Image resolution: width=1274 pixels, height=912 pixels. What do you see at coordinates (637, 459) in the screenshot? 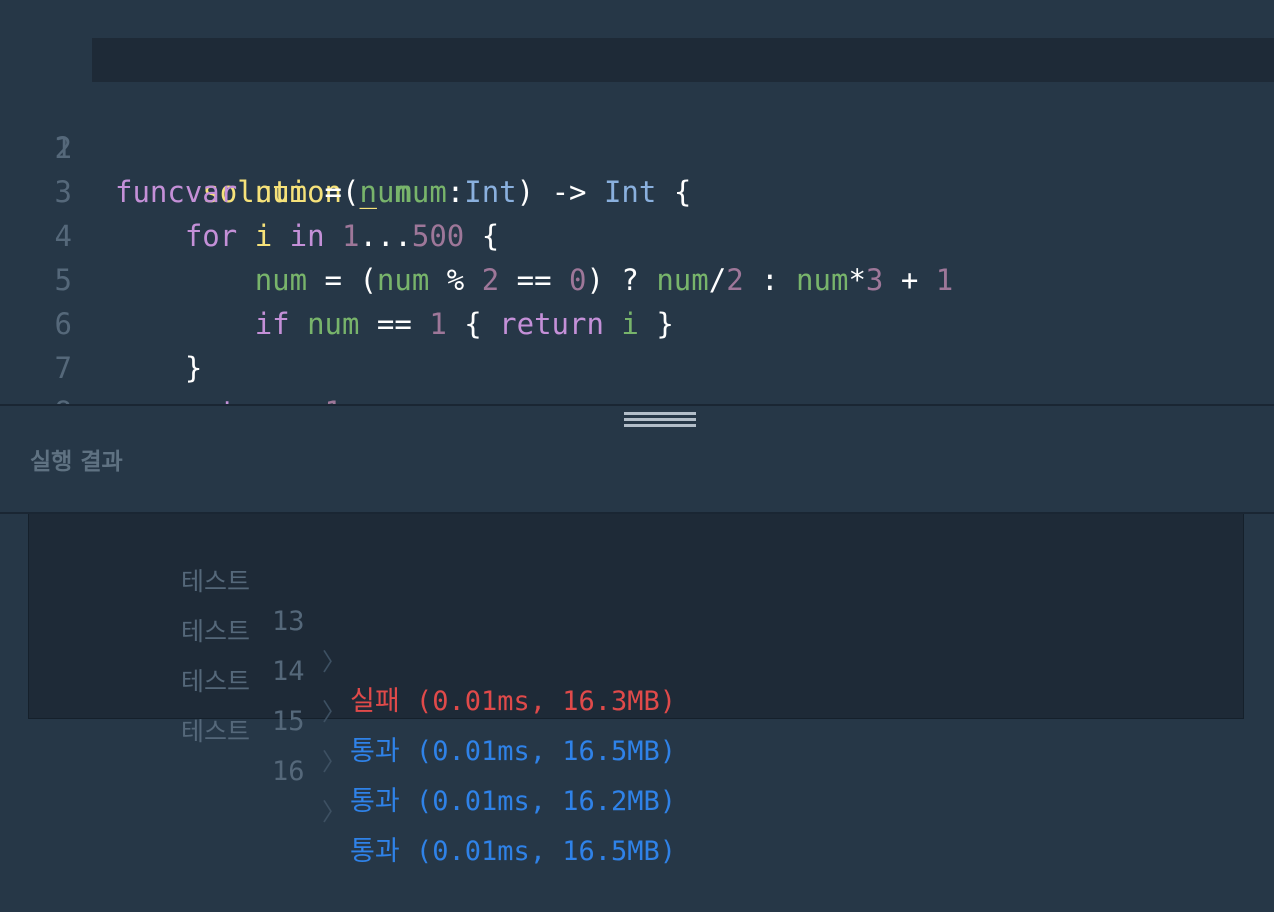
I see `result-header: 실행 결과` at bounding box center [637, 459].